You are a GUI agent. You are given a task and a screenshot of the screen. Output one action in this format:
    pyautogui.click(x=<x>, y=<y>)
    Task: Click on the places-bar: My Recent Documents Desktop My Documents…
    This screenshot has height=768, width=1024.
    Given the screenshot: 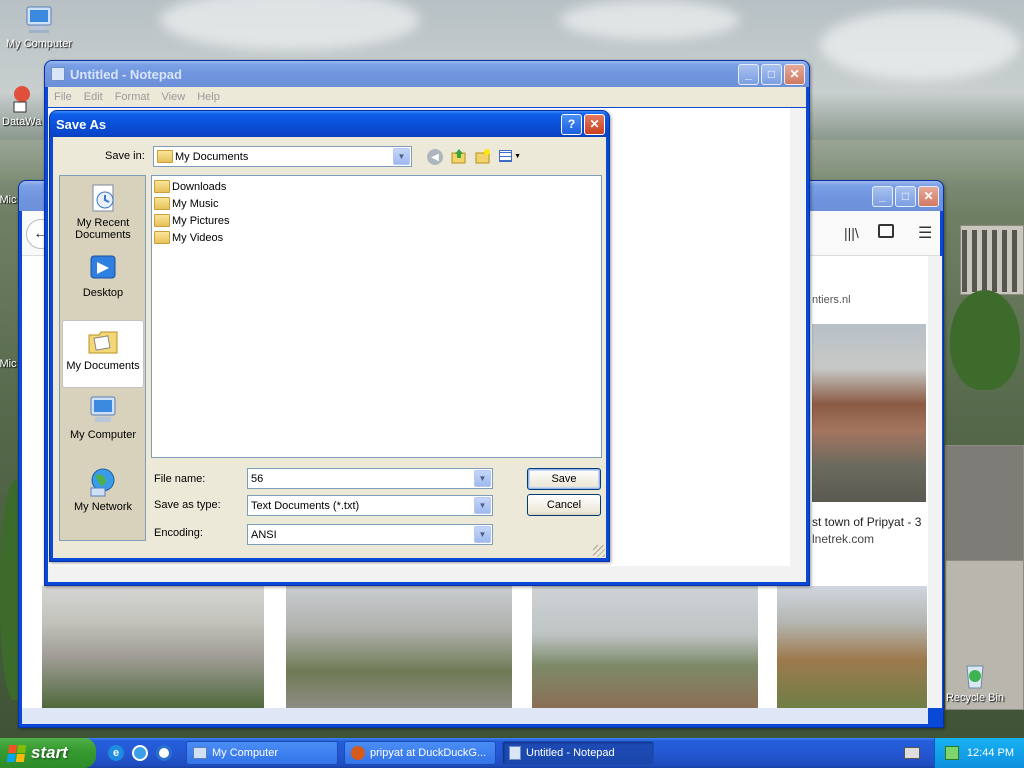 What is the action you would take?
    pyautogui.click(x=102, y=358)
    